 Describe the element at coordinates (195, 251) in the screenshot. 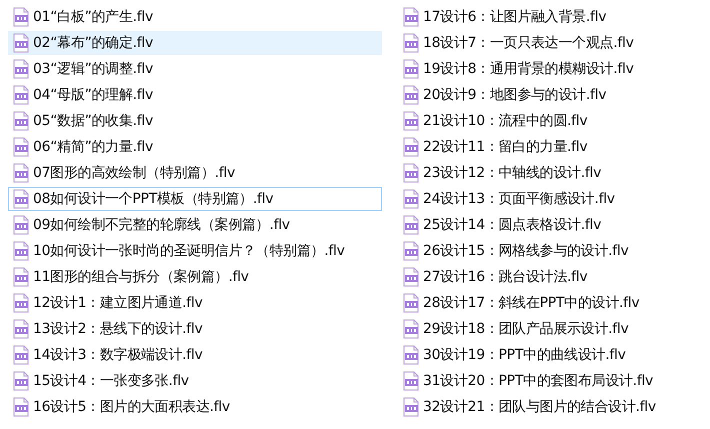

I see `file-item: 10如何设计一张时尚的圣诞明信片？（特别篇）.flv` at that location.